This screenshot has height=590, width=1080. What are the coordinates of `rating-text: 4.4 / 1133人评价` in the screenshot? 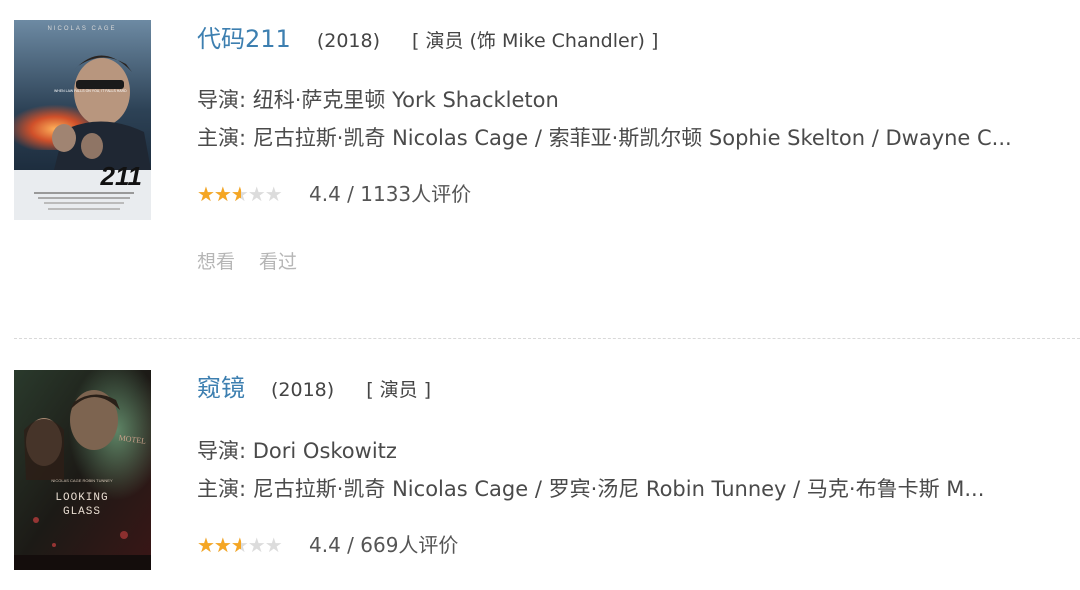 It's located at (390, 194).